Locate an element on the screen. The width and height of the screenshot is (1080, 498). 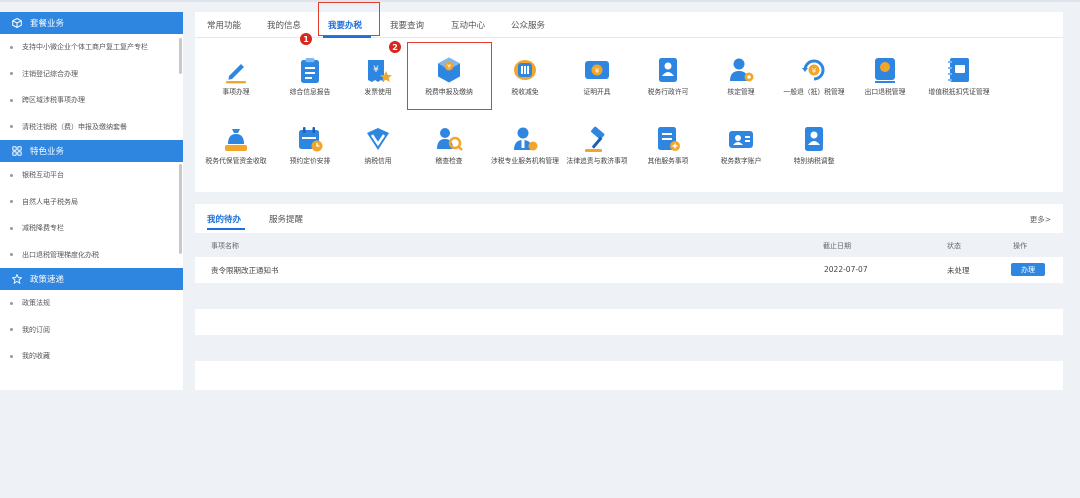
top-border is located at coordinates (540, 1).